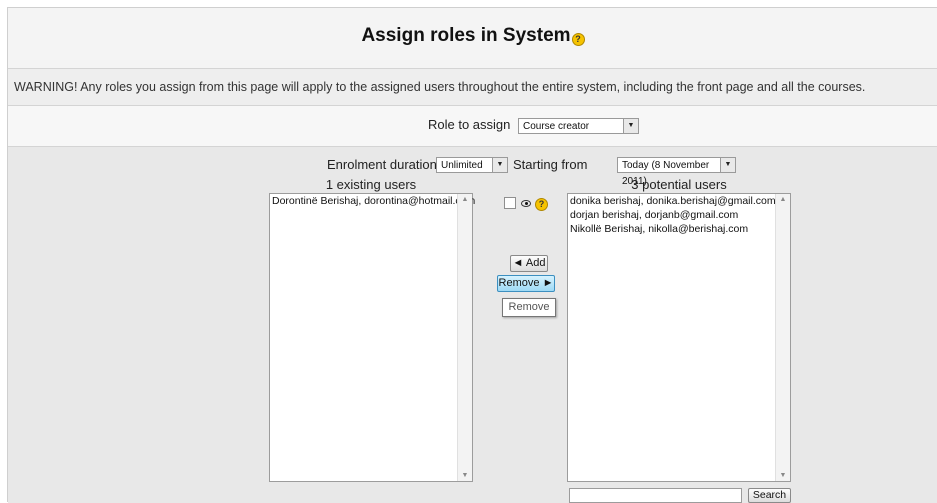  Describe the element at coordinates (510, 203) in the screenshot. I see `show-hidden-checkbox` at that location.